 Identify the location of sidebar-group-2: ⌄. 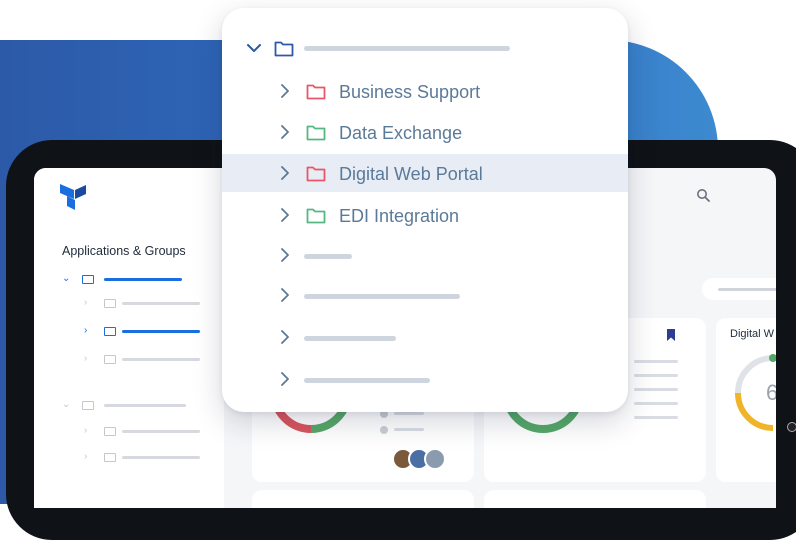
(137, 405).